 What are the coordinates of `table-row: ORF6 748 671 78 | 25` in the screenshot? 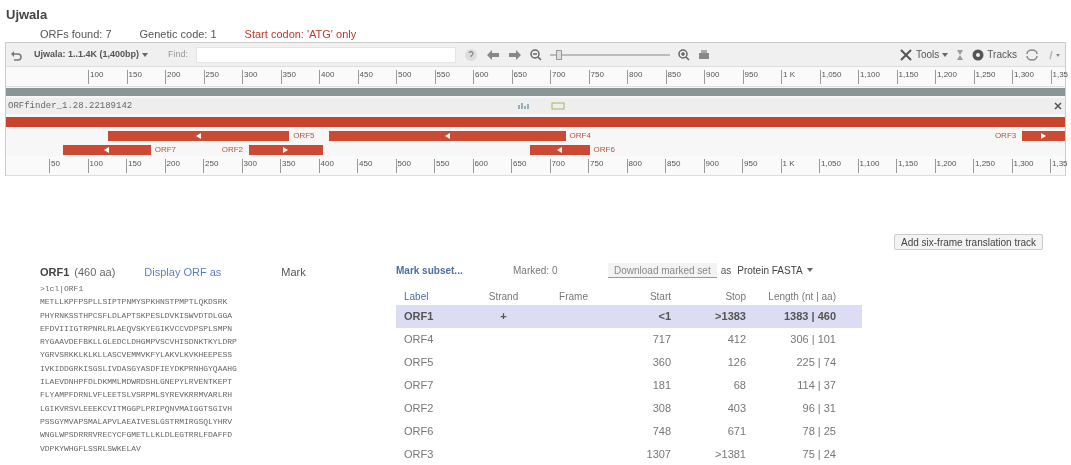 It's located at (629, 431).